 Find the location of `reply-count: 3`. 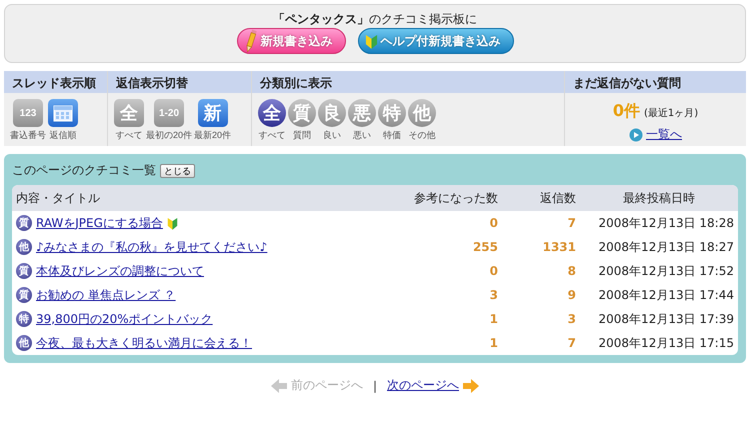

reply-count: 3 is located at coordinates (571, 319).